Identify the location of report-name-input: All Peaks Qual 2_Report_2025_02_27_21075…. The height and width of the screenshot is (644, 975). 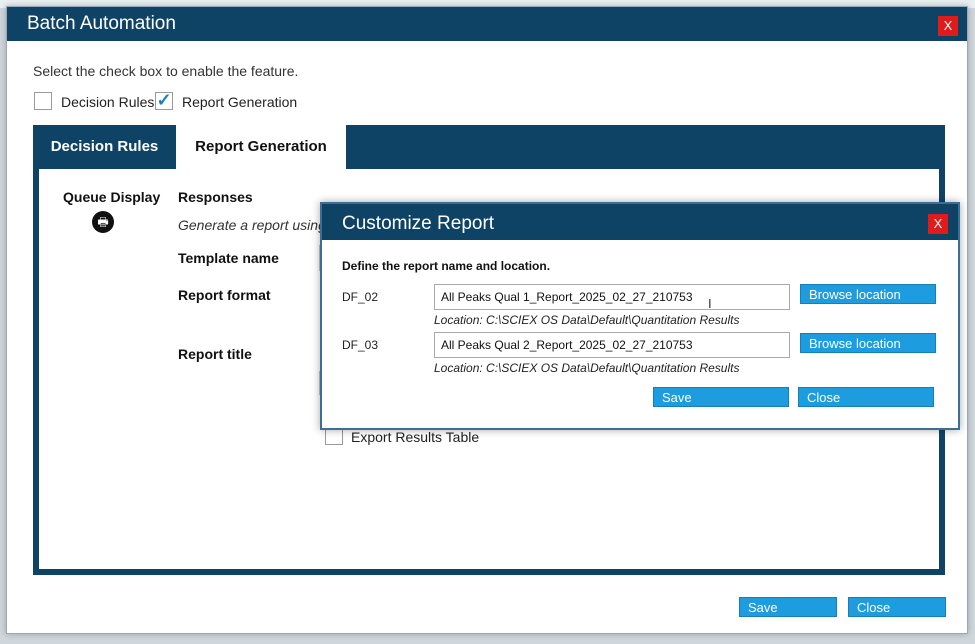
(612, 345).